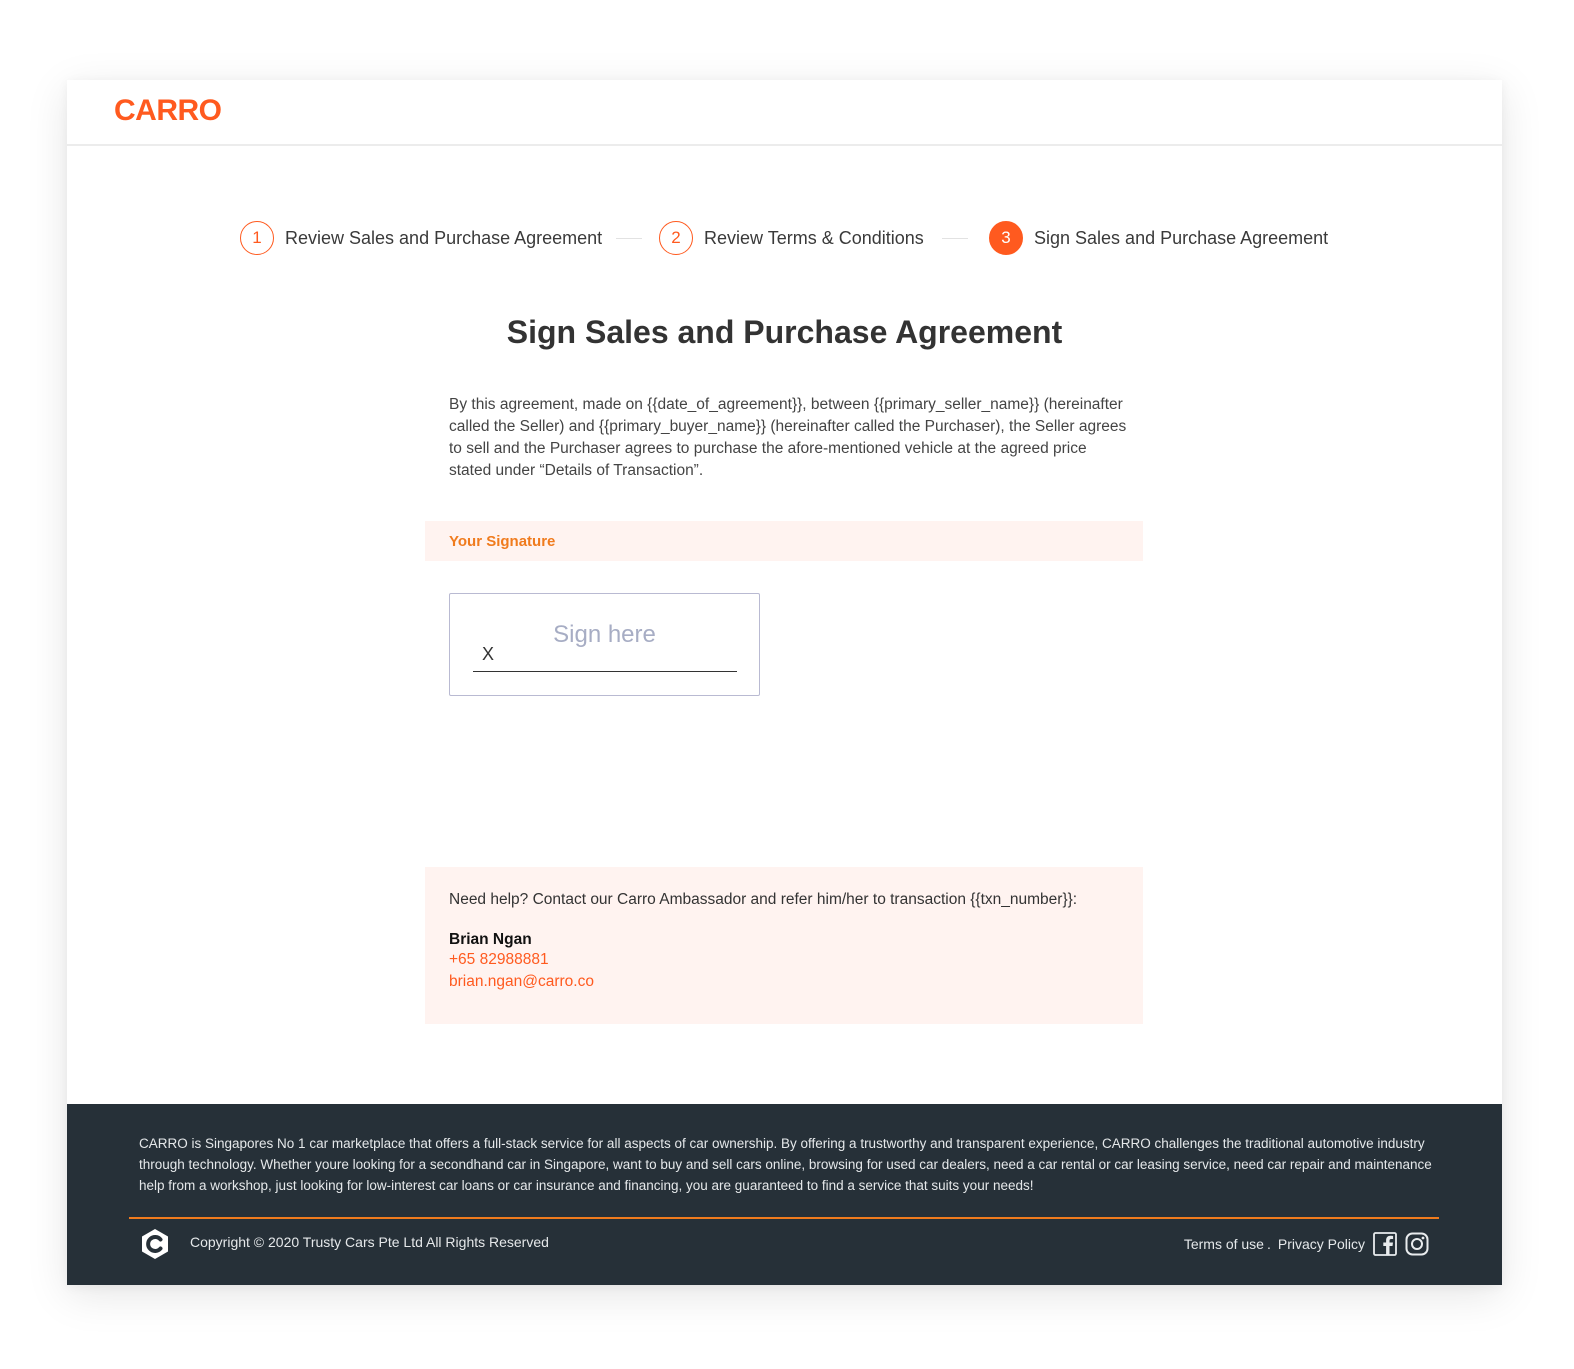 This screenshot has height=1369, width=1574. Describe the element at coordinates (784, 982) in the screenshot. I see `ambassador-email-link: brian.ngan@carro.co` at that location.